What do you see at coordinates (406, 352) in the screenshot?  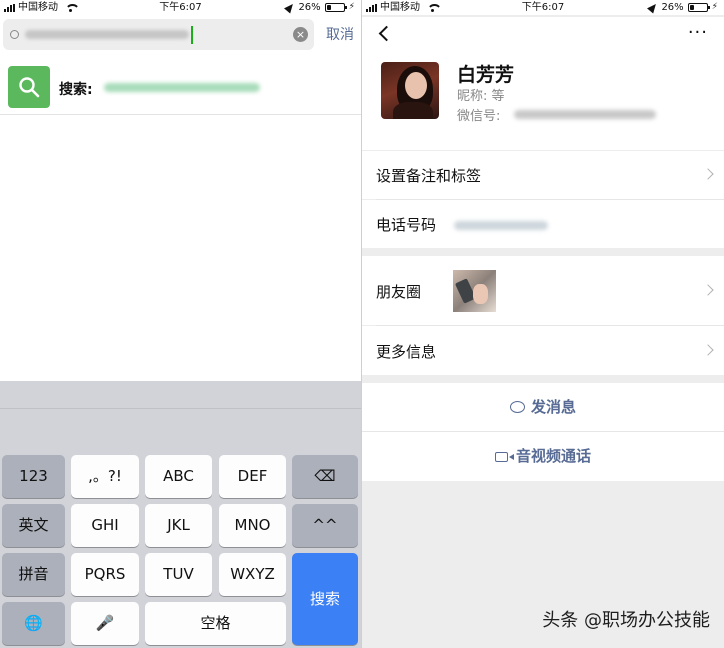 I see `more-info-label: 更多信息` at bounding box center [406, 352].